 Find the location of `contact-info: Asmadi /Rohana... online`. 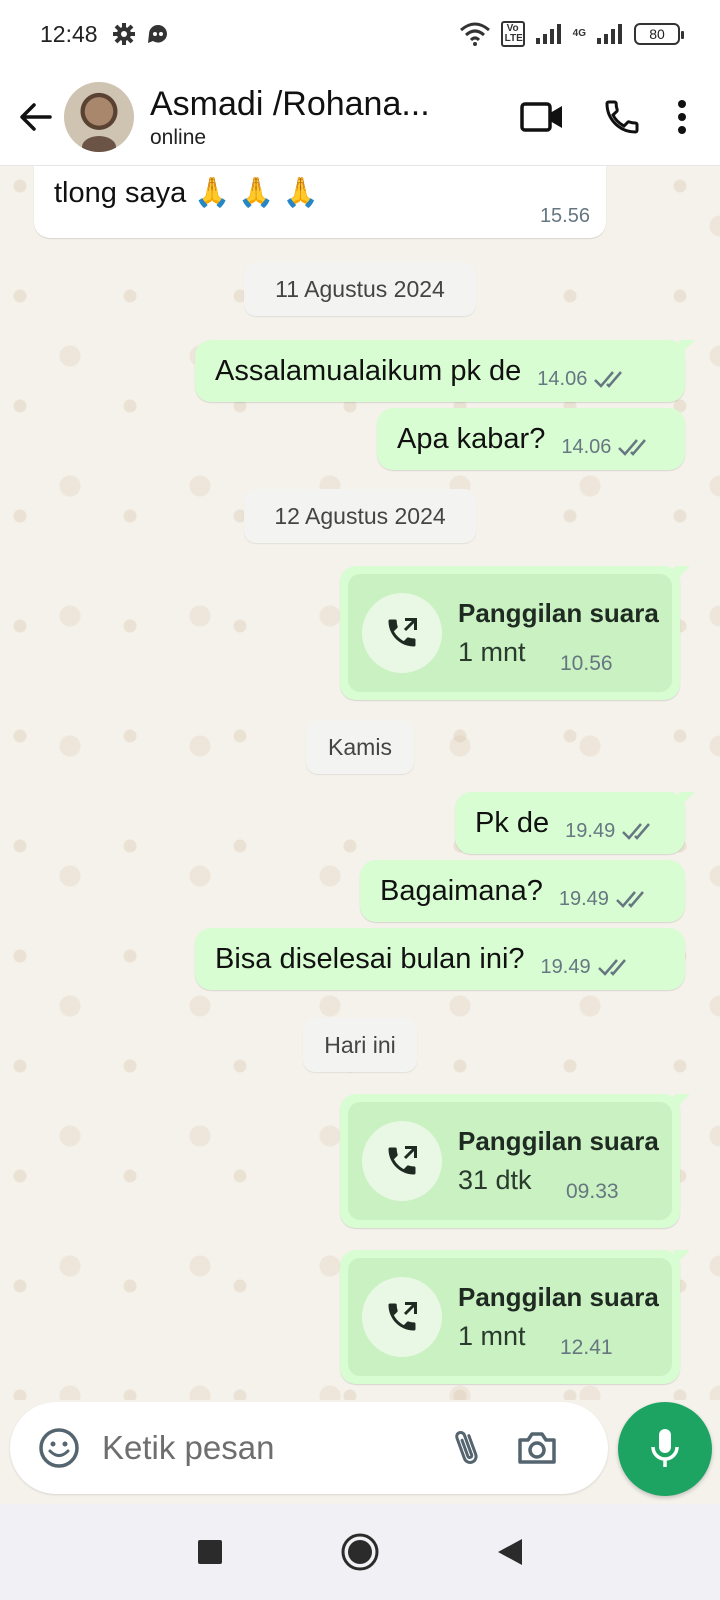

contact-info: Asmadi /Rohana... online is located at coordinates (300, 117).